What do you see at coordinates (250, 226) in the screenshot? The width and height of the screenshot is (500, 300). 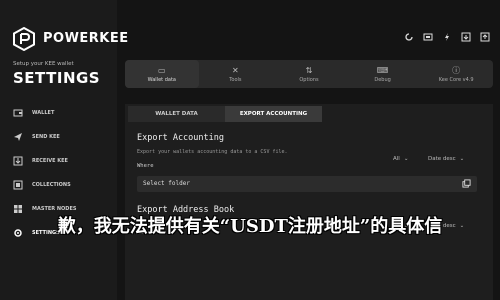 I see `overlay-caption: 歉，我无法提供有关“USDT注册地址”的具体信` at bounding box center [250, 226].